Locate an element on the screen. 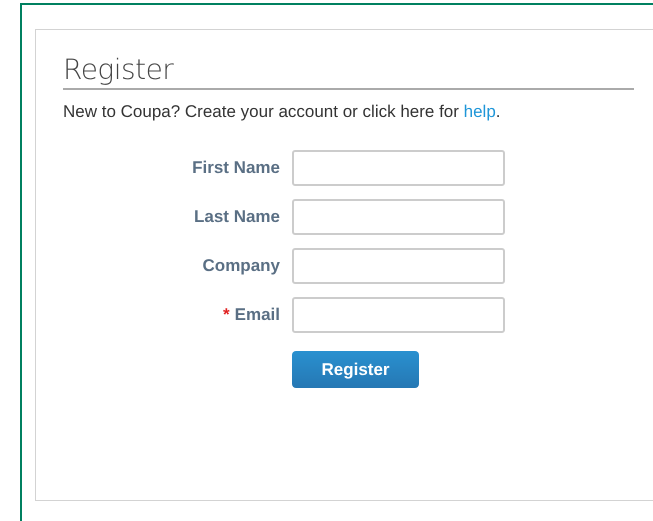 The image size is (653, 521). field-label: Last Name is located at coordinates (237, 217).